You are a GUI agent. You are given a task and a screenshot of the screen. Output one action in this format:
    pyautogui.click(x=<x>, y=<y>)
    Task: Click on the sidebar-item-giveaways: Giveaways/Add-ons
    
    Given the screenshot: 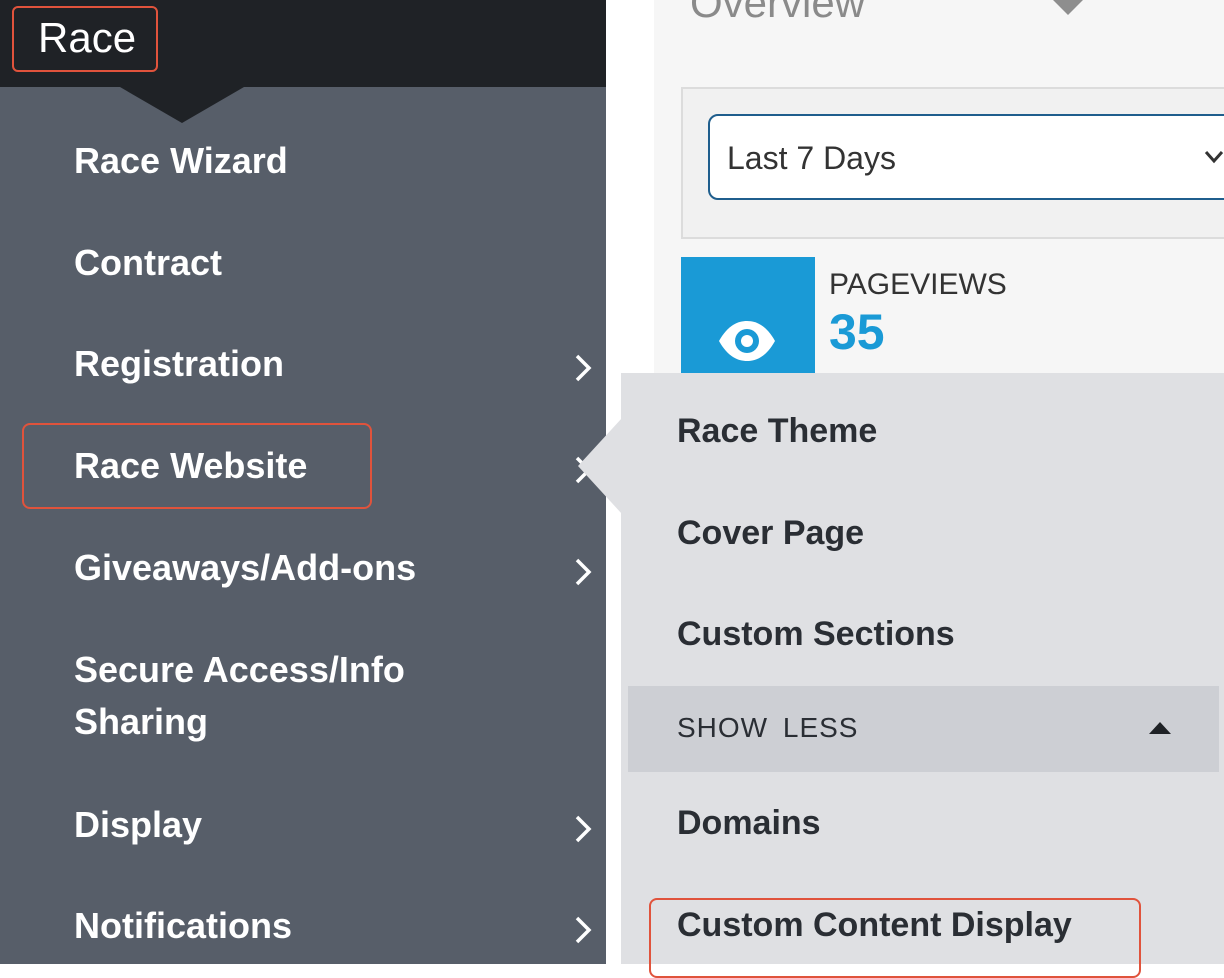 What is the action you would take?
    pyautogui.click(x=245, y=568)
    